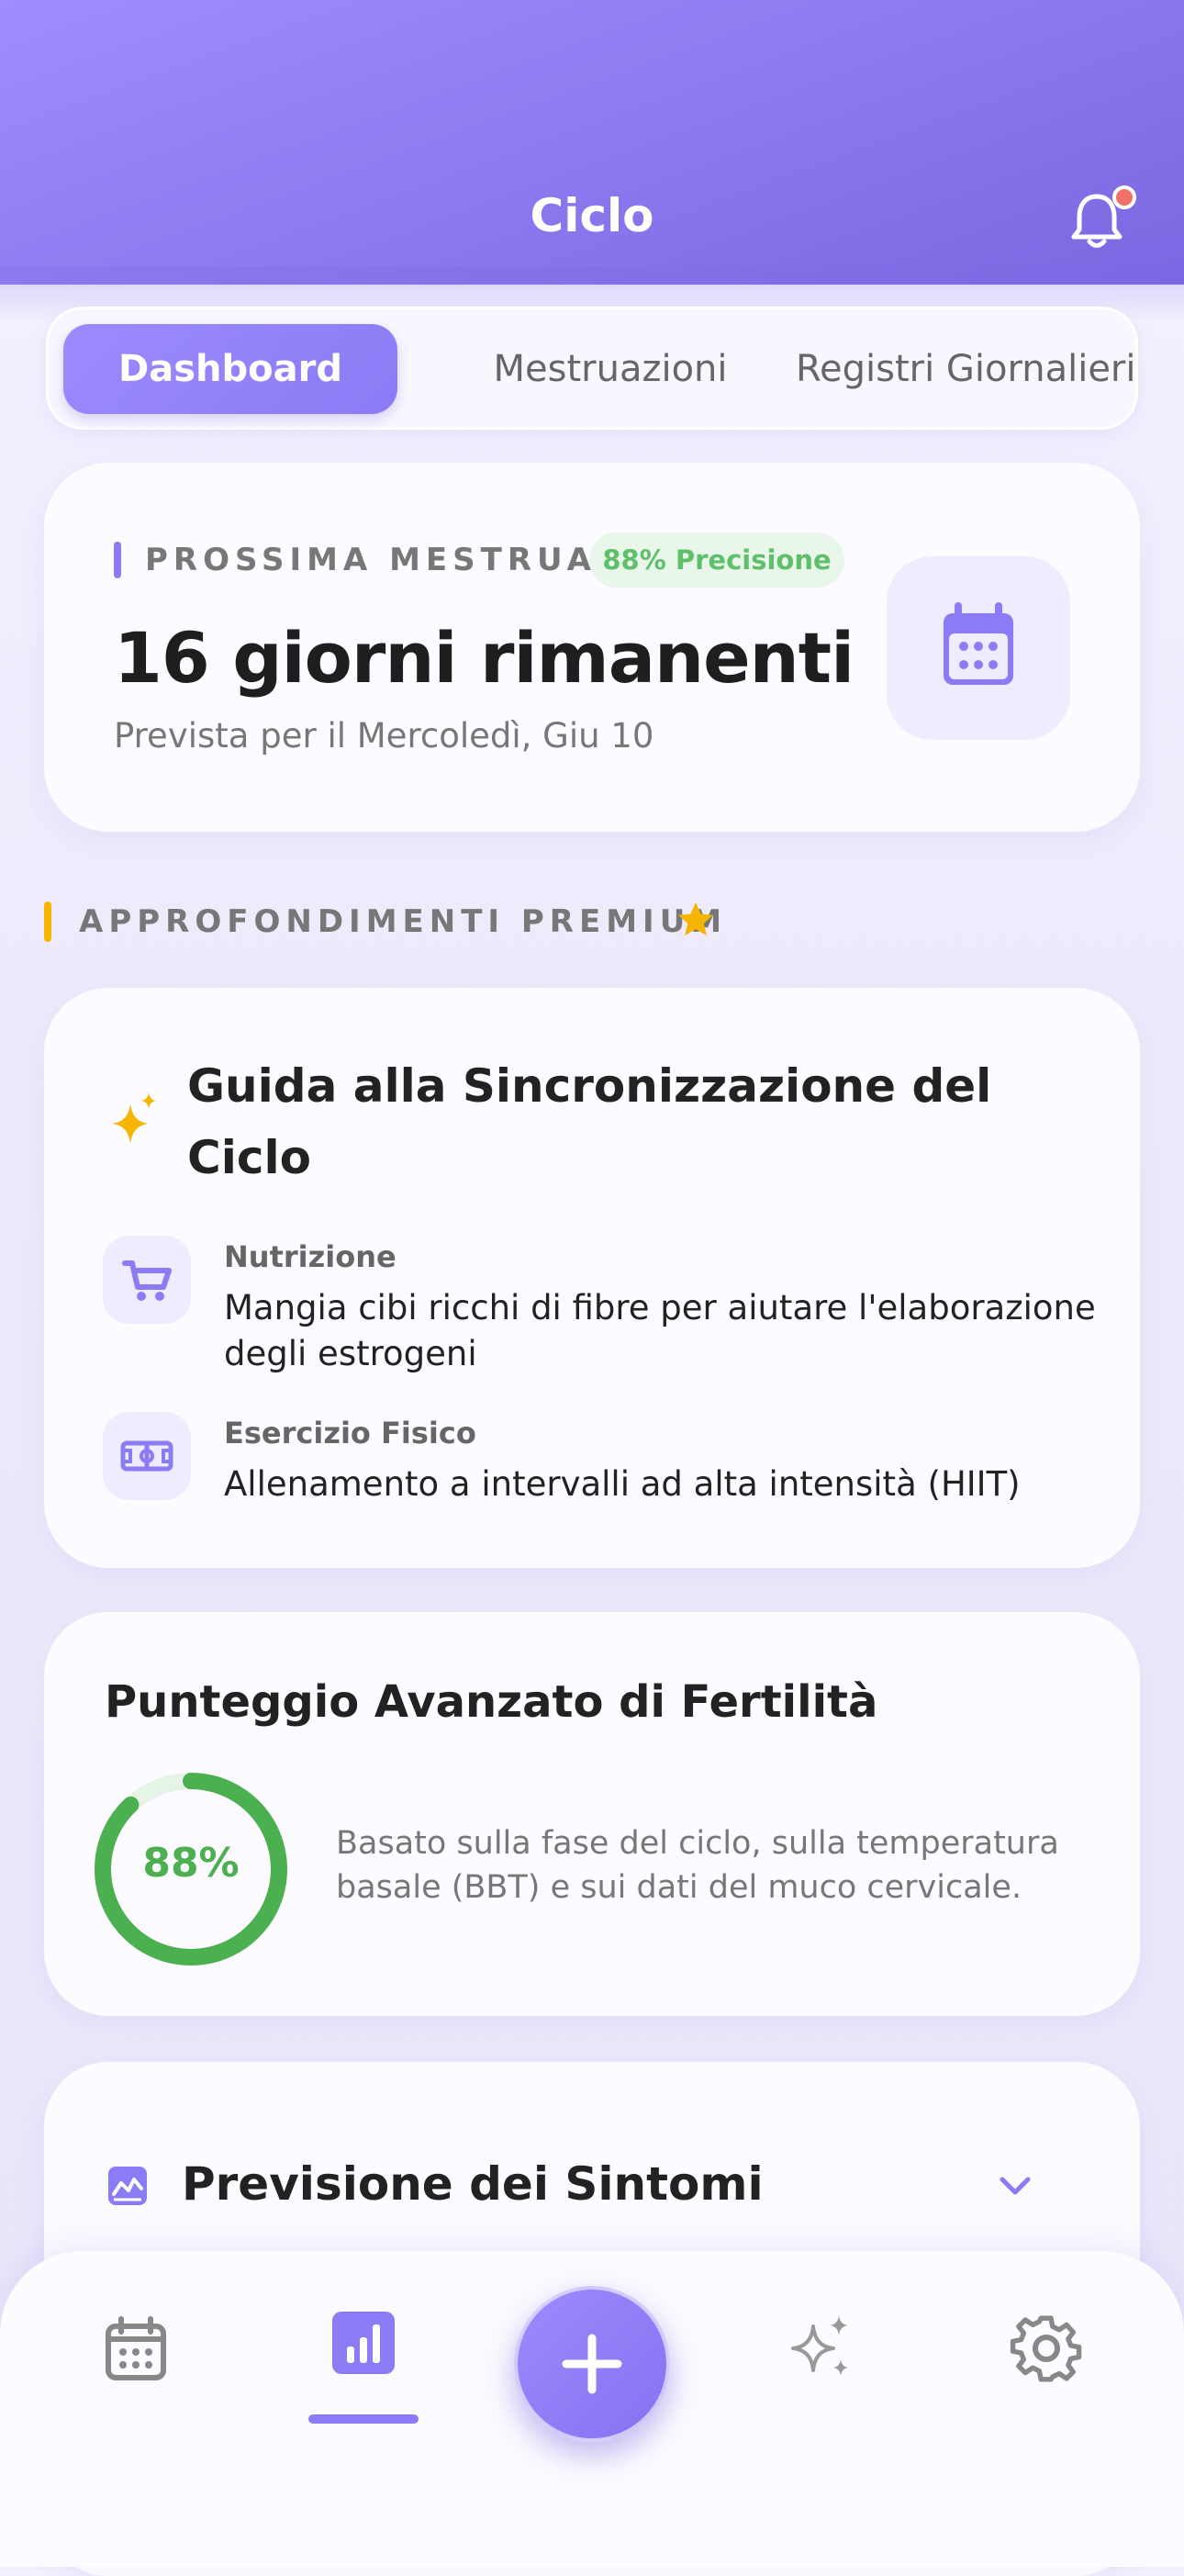 This screenshot has width=1184, height=2576. What do you see at coordinates (310, 1256) in the screenshot?
I see `nutrition-label: Nutrizione` at bounding box center [310, 1256].